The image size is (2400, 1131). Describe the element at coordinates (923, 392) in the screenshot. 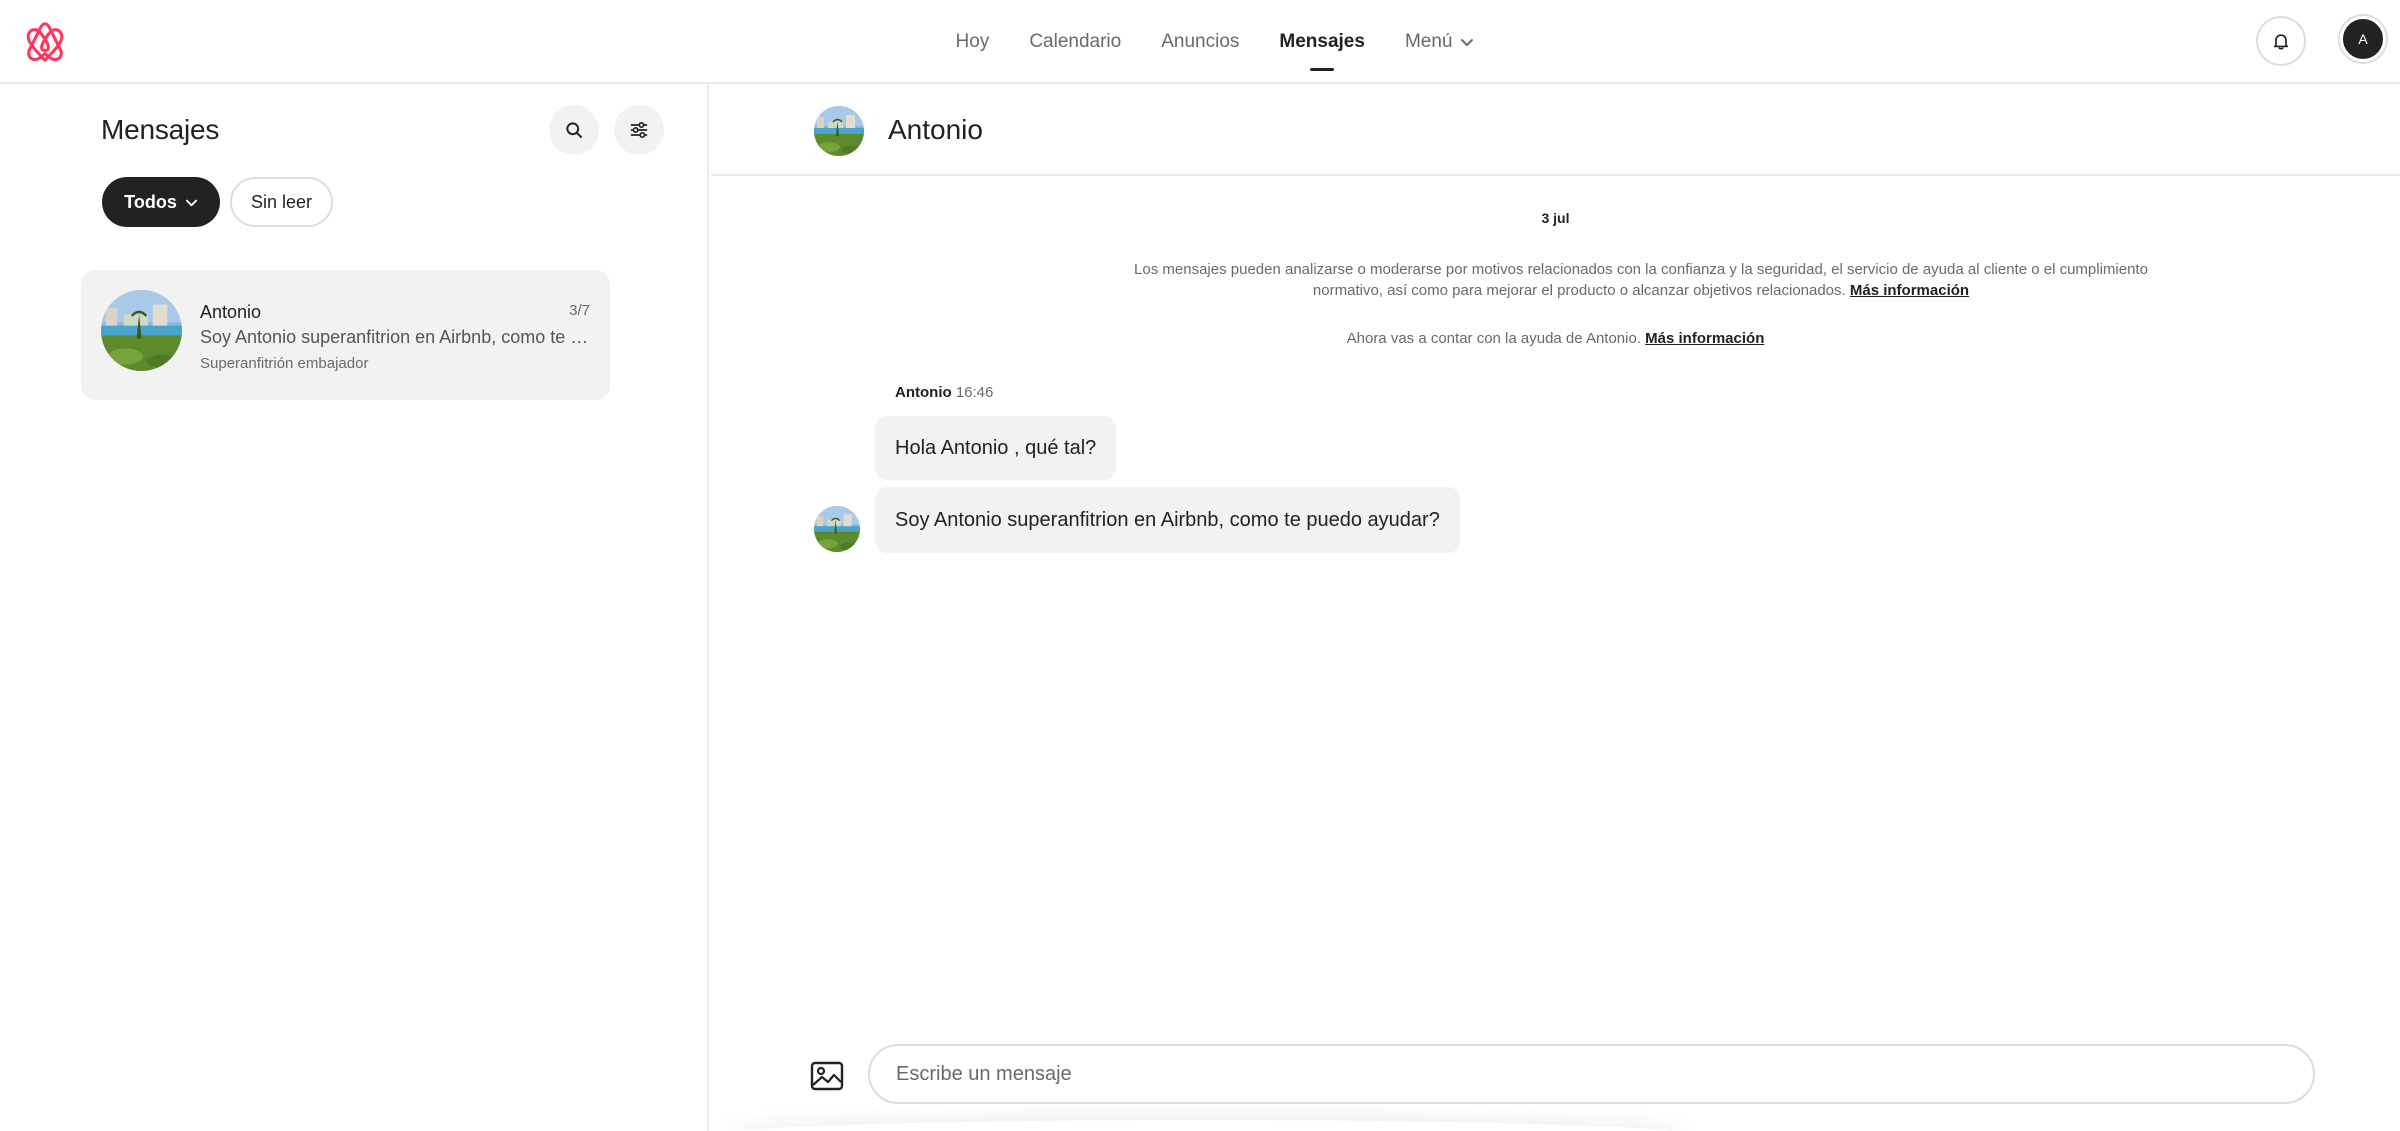

I see `message-sender: Antonio` at that location.